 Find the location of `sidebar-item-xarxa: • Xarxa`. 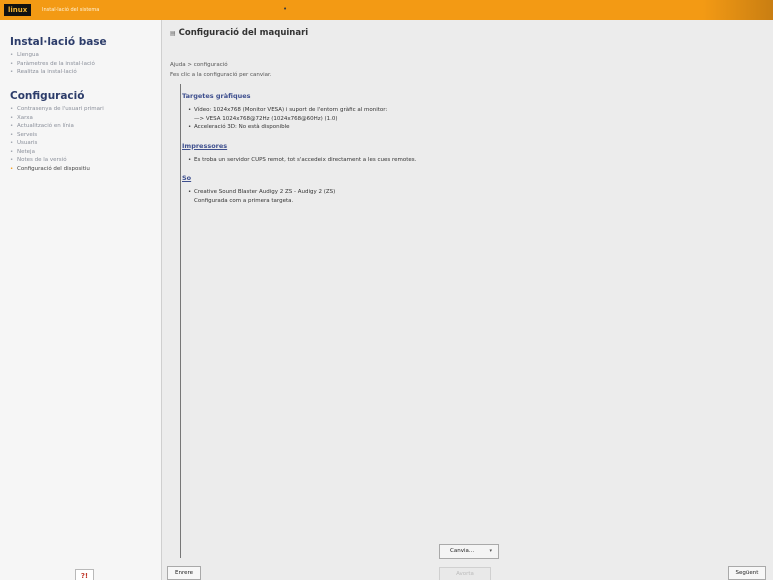

sidebar-item-xarxa: • Xarxa is located at coordinates (57, 118).